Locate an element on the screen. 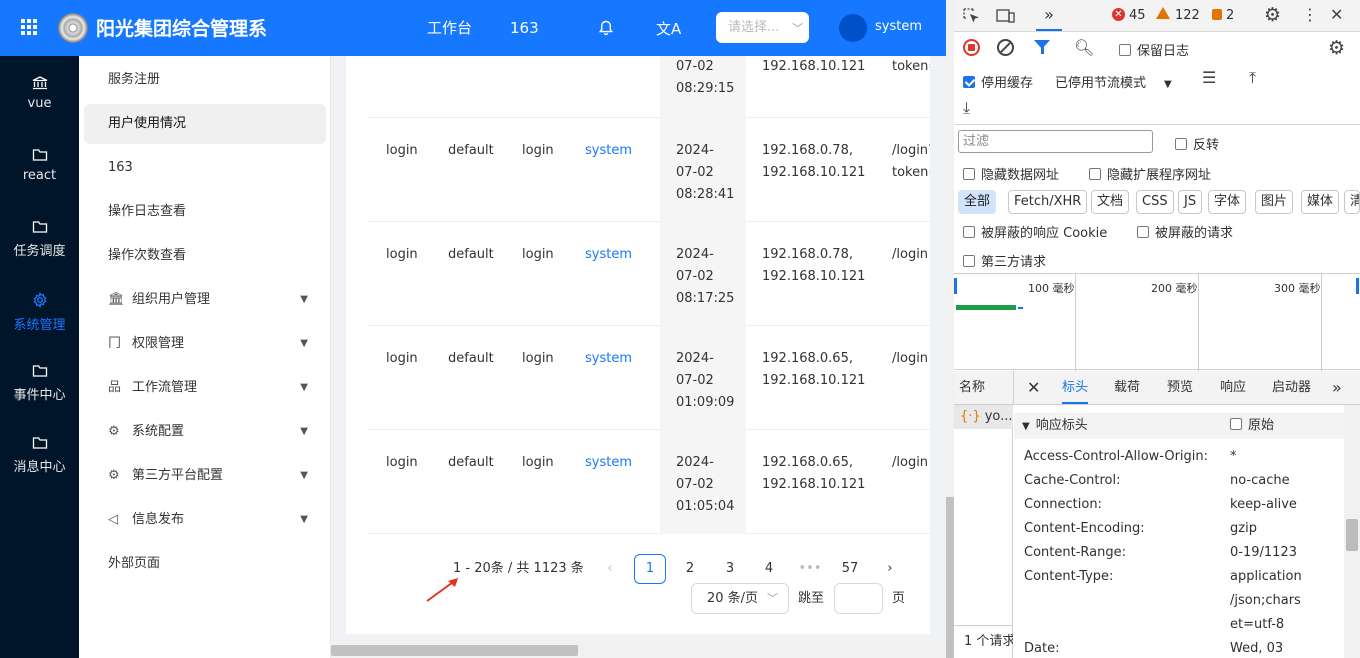 The width and height of the screenshot is (1360, 658). network-timeline: 100 毫秒 200 毫秒 300 毫秒 is located at coordinates (1157, 322).